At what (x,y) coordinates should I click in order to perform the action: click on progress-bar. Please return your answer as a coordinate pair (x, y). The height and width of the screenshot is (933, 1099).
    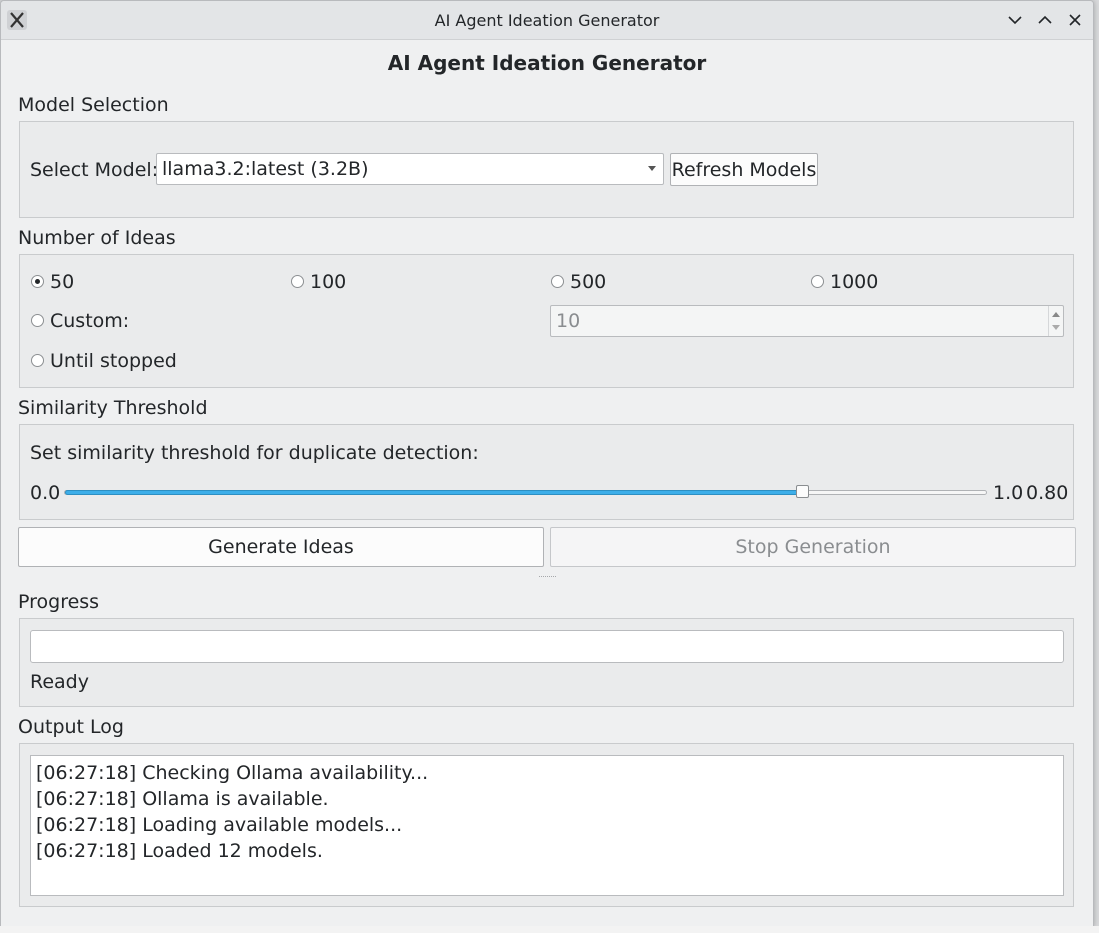
    Looking at the image, I should click on (547, 646).